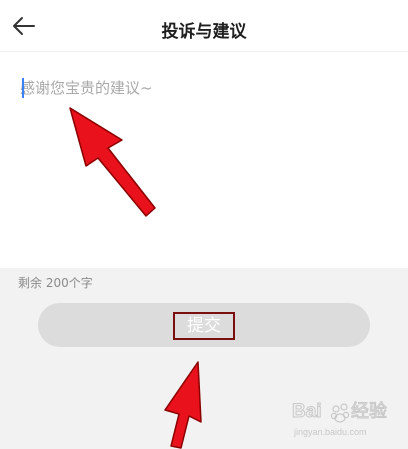 Image resolution: width=408 pixels, height=449 pixels. I want to click on header-bar: 投诉与建议, so click(204, 26).